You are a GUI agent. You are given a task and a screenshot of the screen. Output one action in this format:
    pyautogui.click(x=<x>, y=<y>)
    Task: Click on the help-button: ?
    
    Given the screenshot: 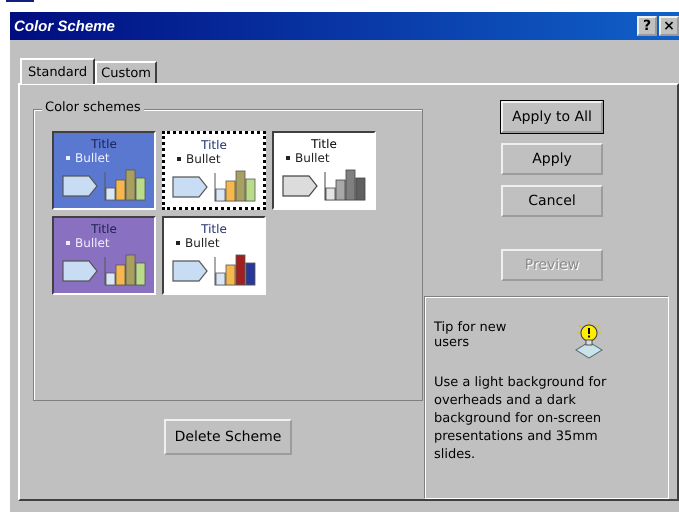 What is the action you would take?
    pyautogui.click(x=647, y=26)
    